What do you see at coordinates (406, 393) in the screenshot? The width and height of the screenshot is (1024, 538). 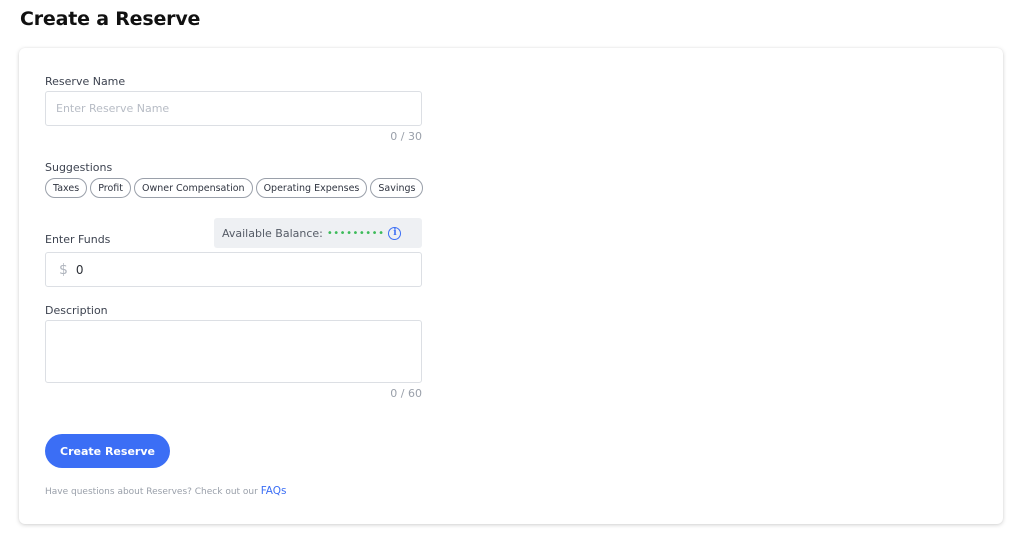 I see `description-counter: 0 / 60` at bounding box center [406, 393].